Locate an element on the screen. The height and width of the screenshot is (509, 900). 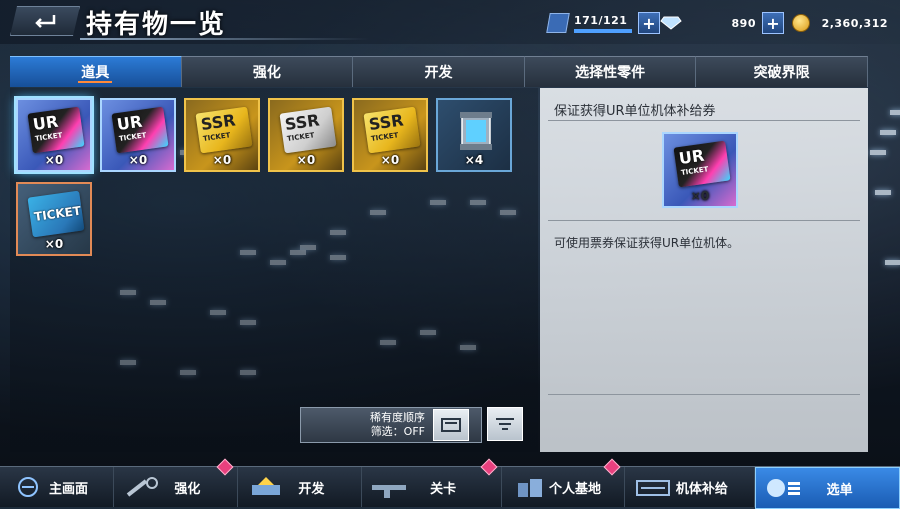
menu-icon is located at coordinates (784, 488).